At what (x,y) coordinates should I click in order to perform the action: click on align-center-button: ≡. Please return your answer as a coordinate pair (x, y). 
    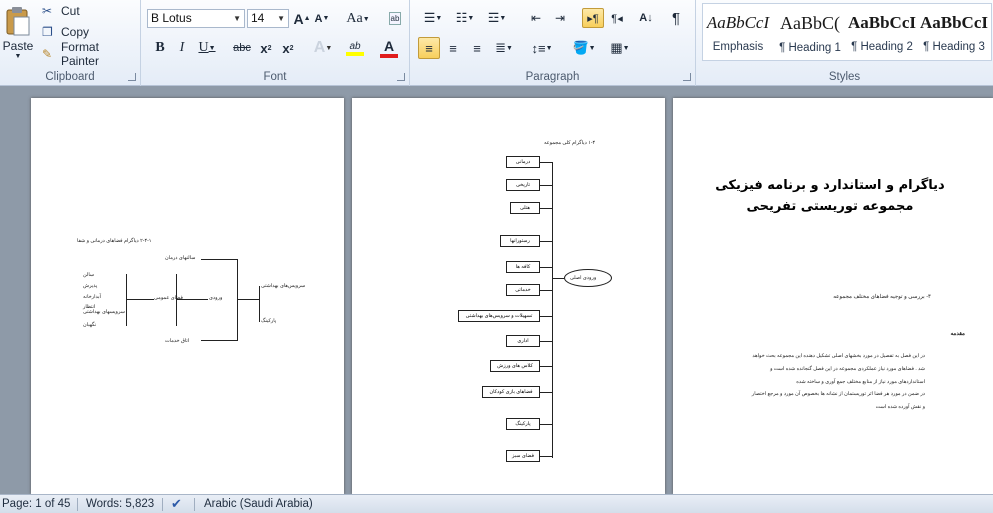
    Looking at the image, I should click on (453, 48).